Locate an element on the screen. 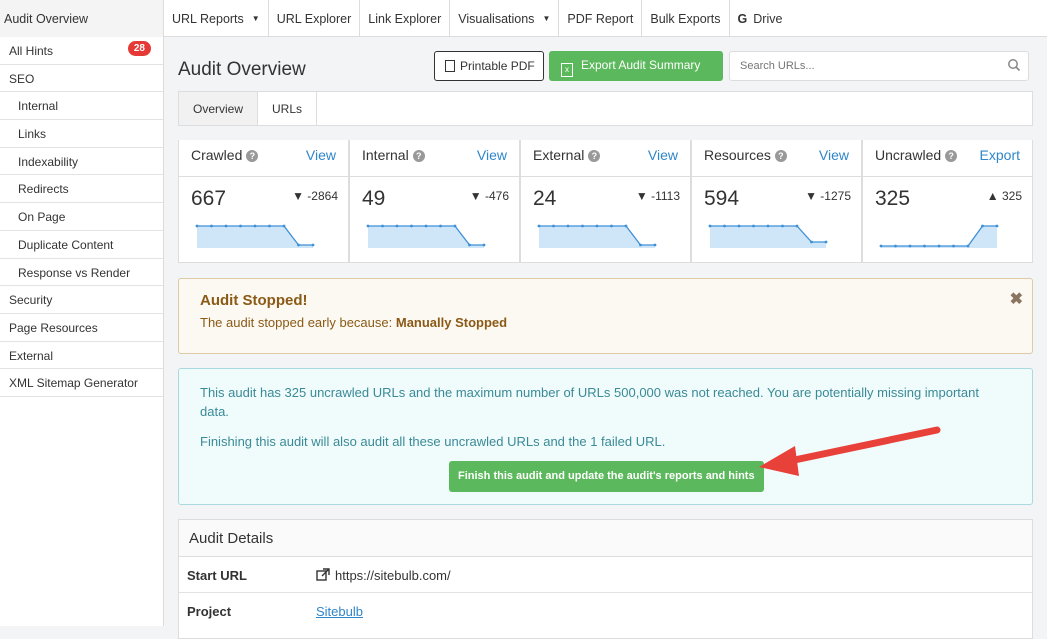  card-header: Crawled? View is located at coordinates (263, 158).